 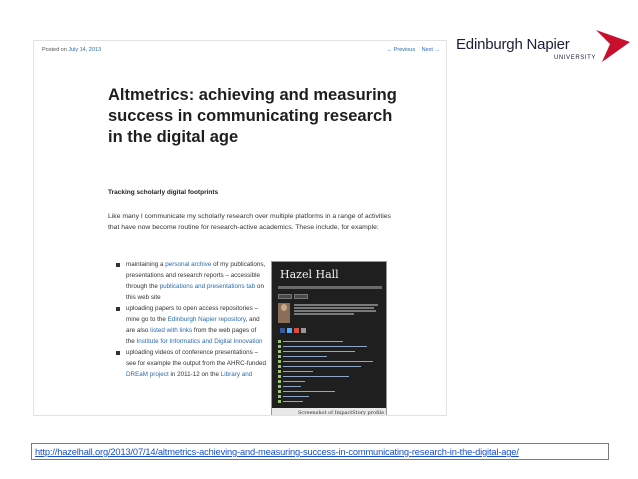 I want to click on post-navigation: ← Previous Next →, so click(x=411, y=50).